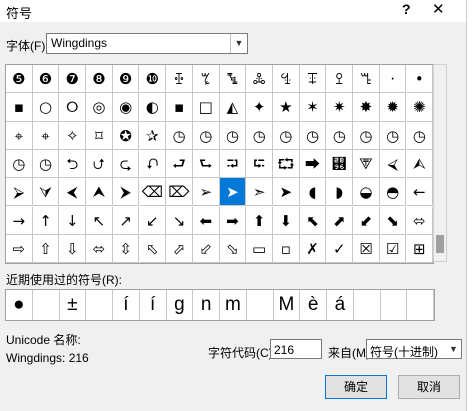 The height and width of the screenshot is (411, 474). I want to click on ok-button: 确定, so click(356, 387).